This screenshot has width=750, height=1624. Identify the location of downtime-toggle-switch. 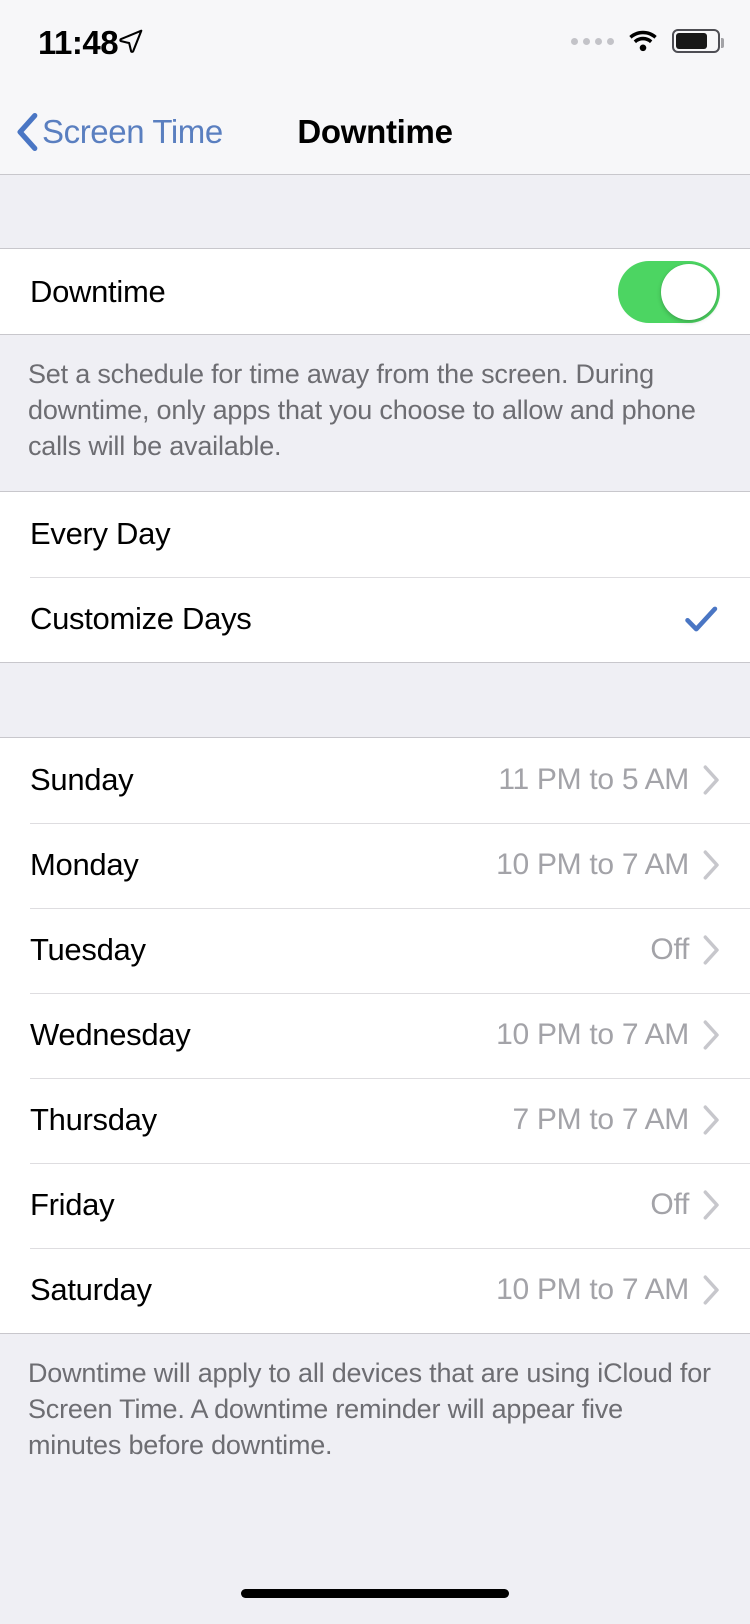
(669, 291).